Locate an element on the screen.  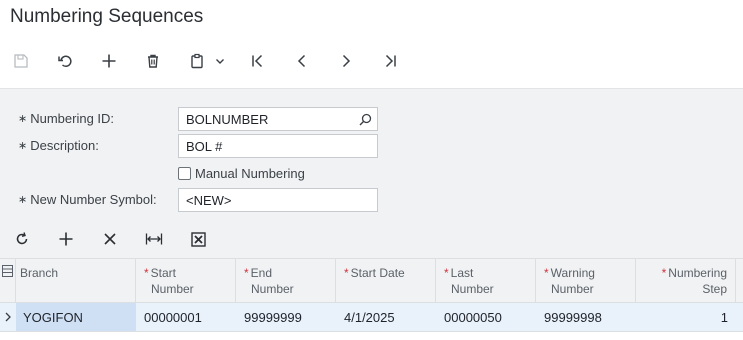
row-selector-icon is located at coordinates (8, 317).